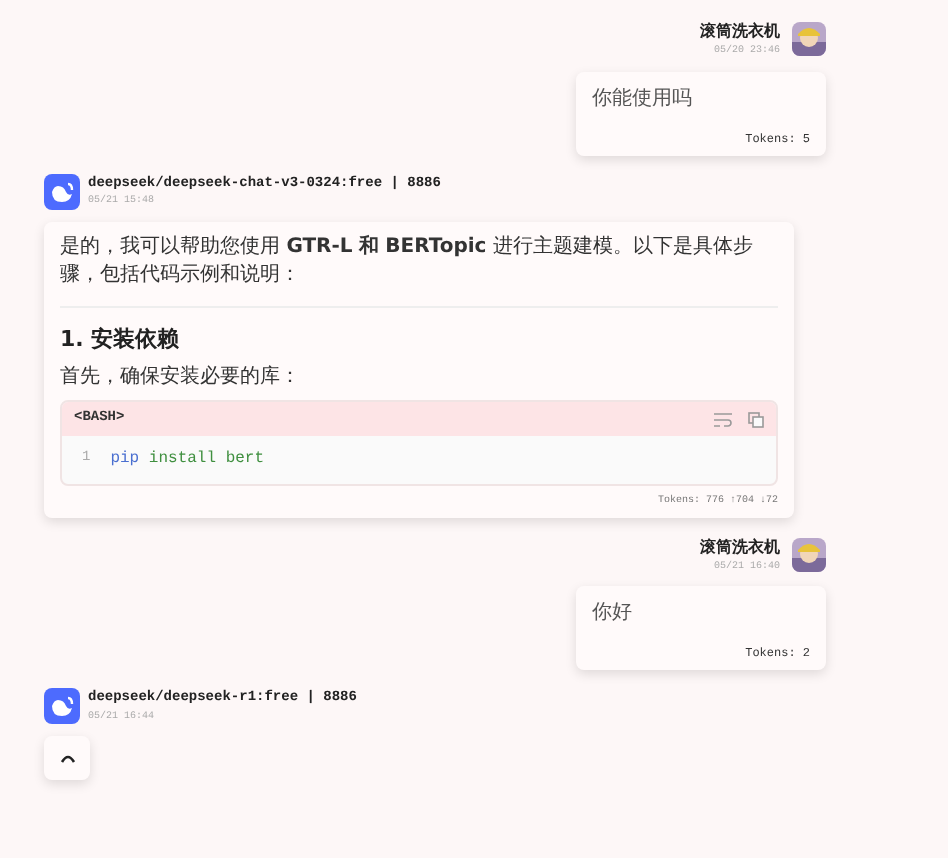 Image resolution: width=948 pixels, height=858 pixels. What do you see at coordinates (643, 99) in the screenshot?
I see `message-text: 你能使用吗` at bounding box center [643, 99].